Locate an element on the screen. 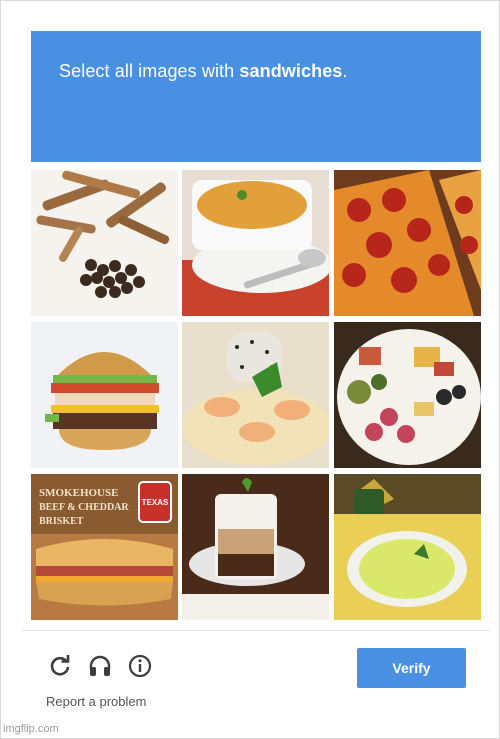 The width and height of the screenshot is (500, 739). appetizer-plate-image is located at coordinates (407, 395).